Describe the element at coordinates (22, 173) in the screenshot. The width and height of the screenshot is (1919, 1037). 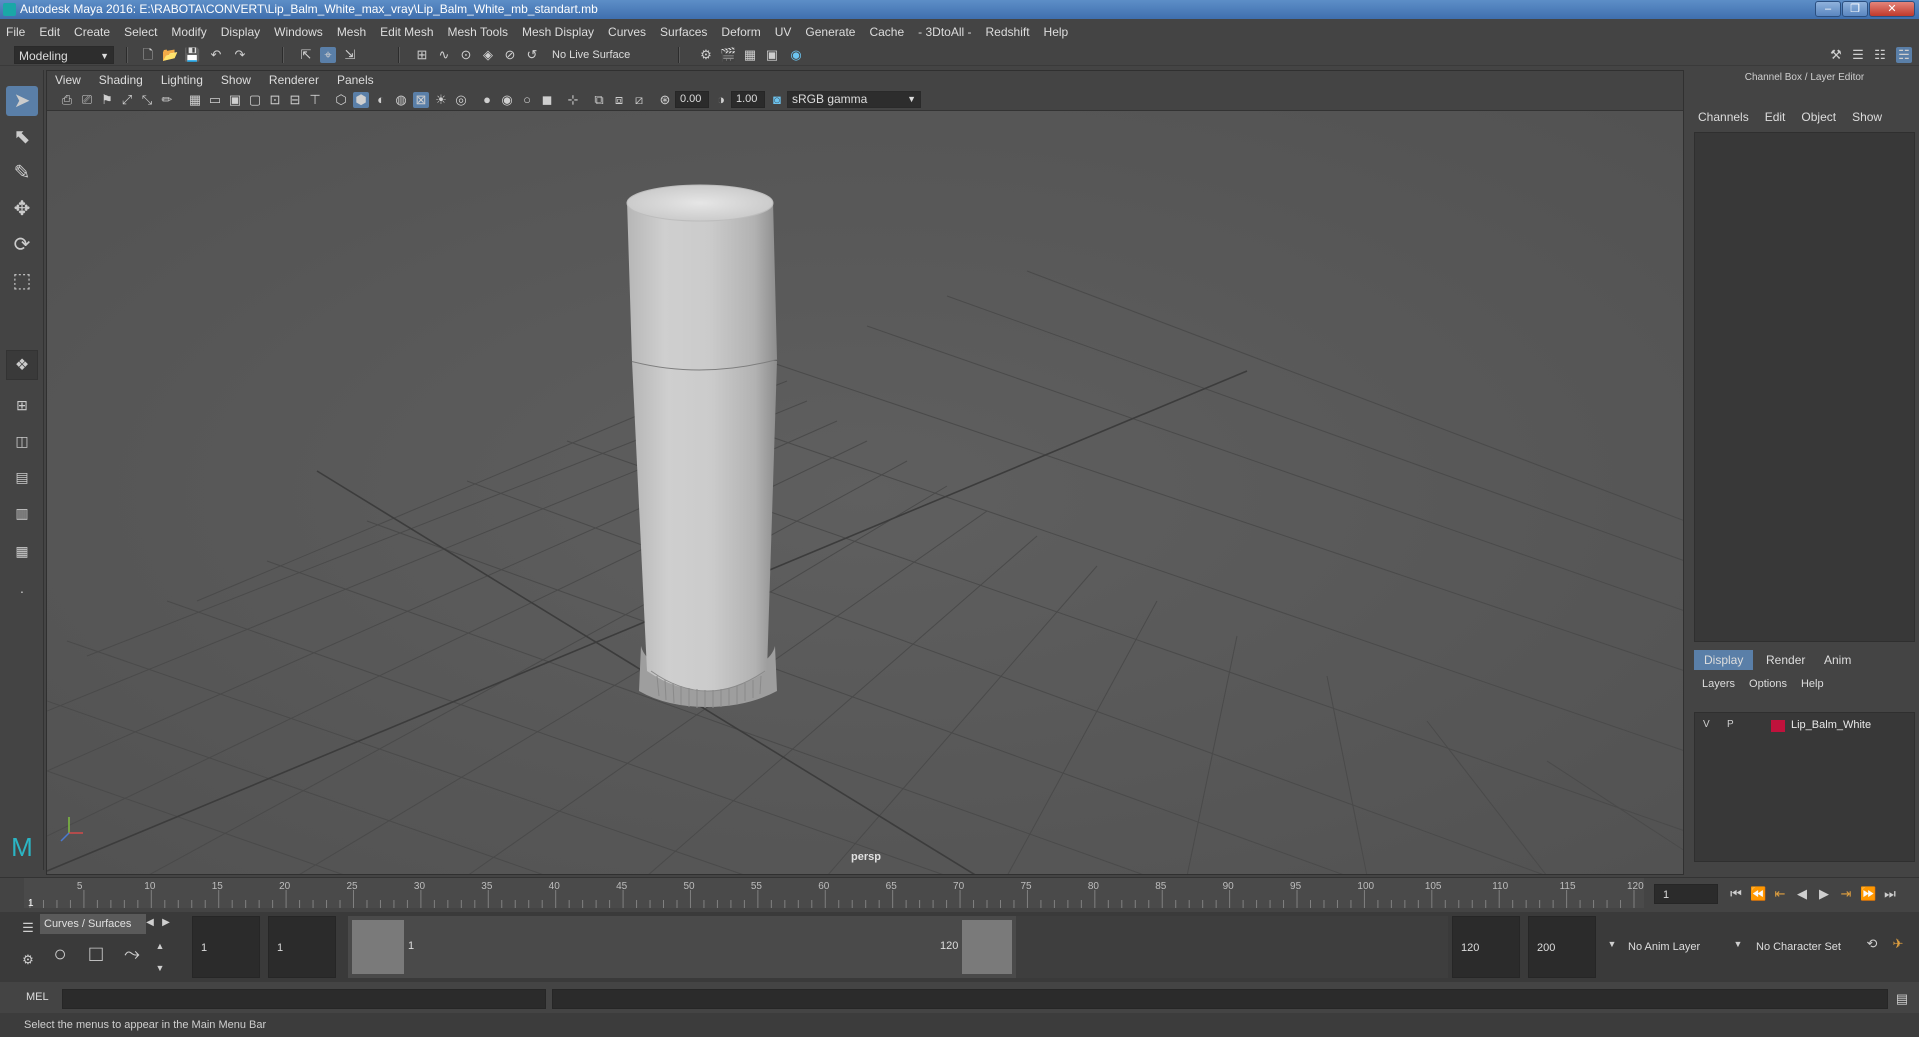
I see `paint-select-tool-icon: ✎` at that location.